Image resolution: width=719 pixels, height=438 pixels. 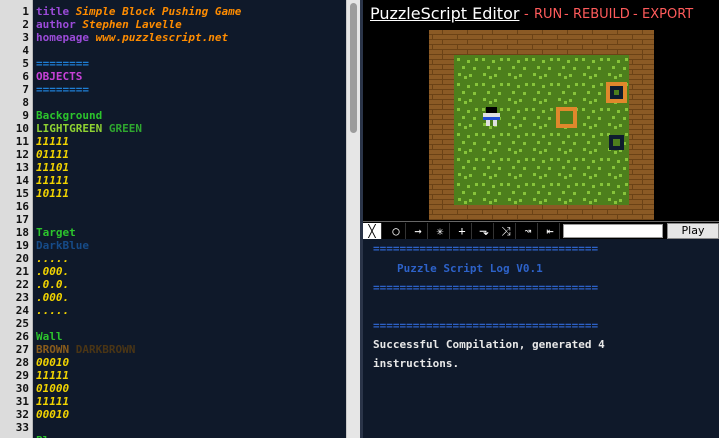 What do you see at coordinates (69, 115) in the screenshot?
I see `code-line: Background` at bounding box center [69, 115].